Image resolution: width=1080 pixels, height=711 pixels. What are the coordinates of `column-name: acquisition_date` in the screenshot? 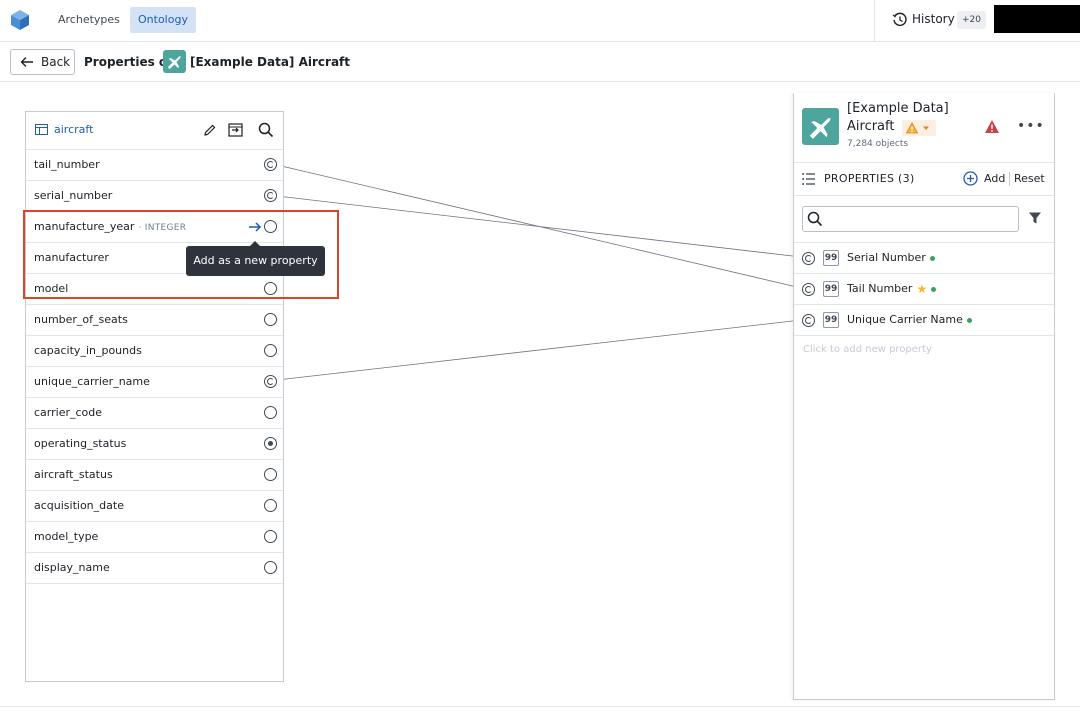 It's located at (79, 505).